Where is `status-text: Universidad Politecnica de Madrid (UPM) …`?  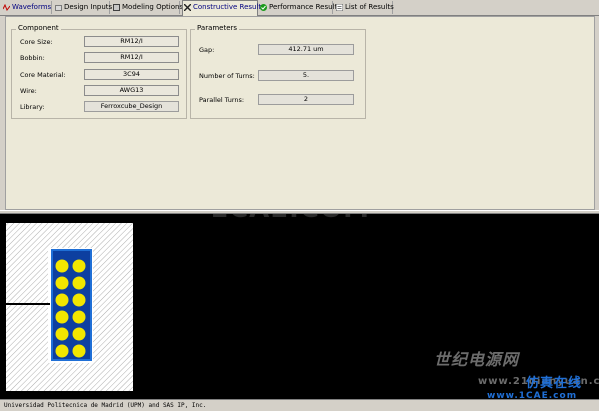 status-text: Universidad Politecnica de Madrid (UPM) … is located at coordinates (105, 405).